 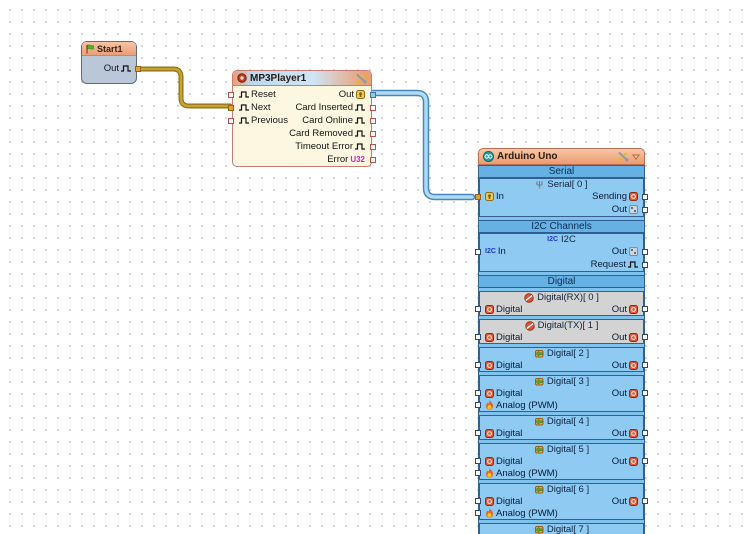 I want to click on mp3-cardonline-label: Card Online, so click(x=327, y=120).